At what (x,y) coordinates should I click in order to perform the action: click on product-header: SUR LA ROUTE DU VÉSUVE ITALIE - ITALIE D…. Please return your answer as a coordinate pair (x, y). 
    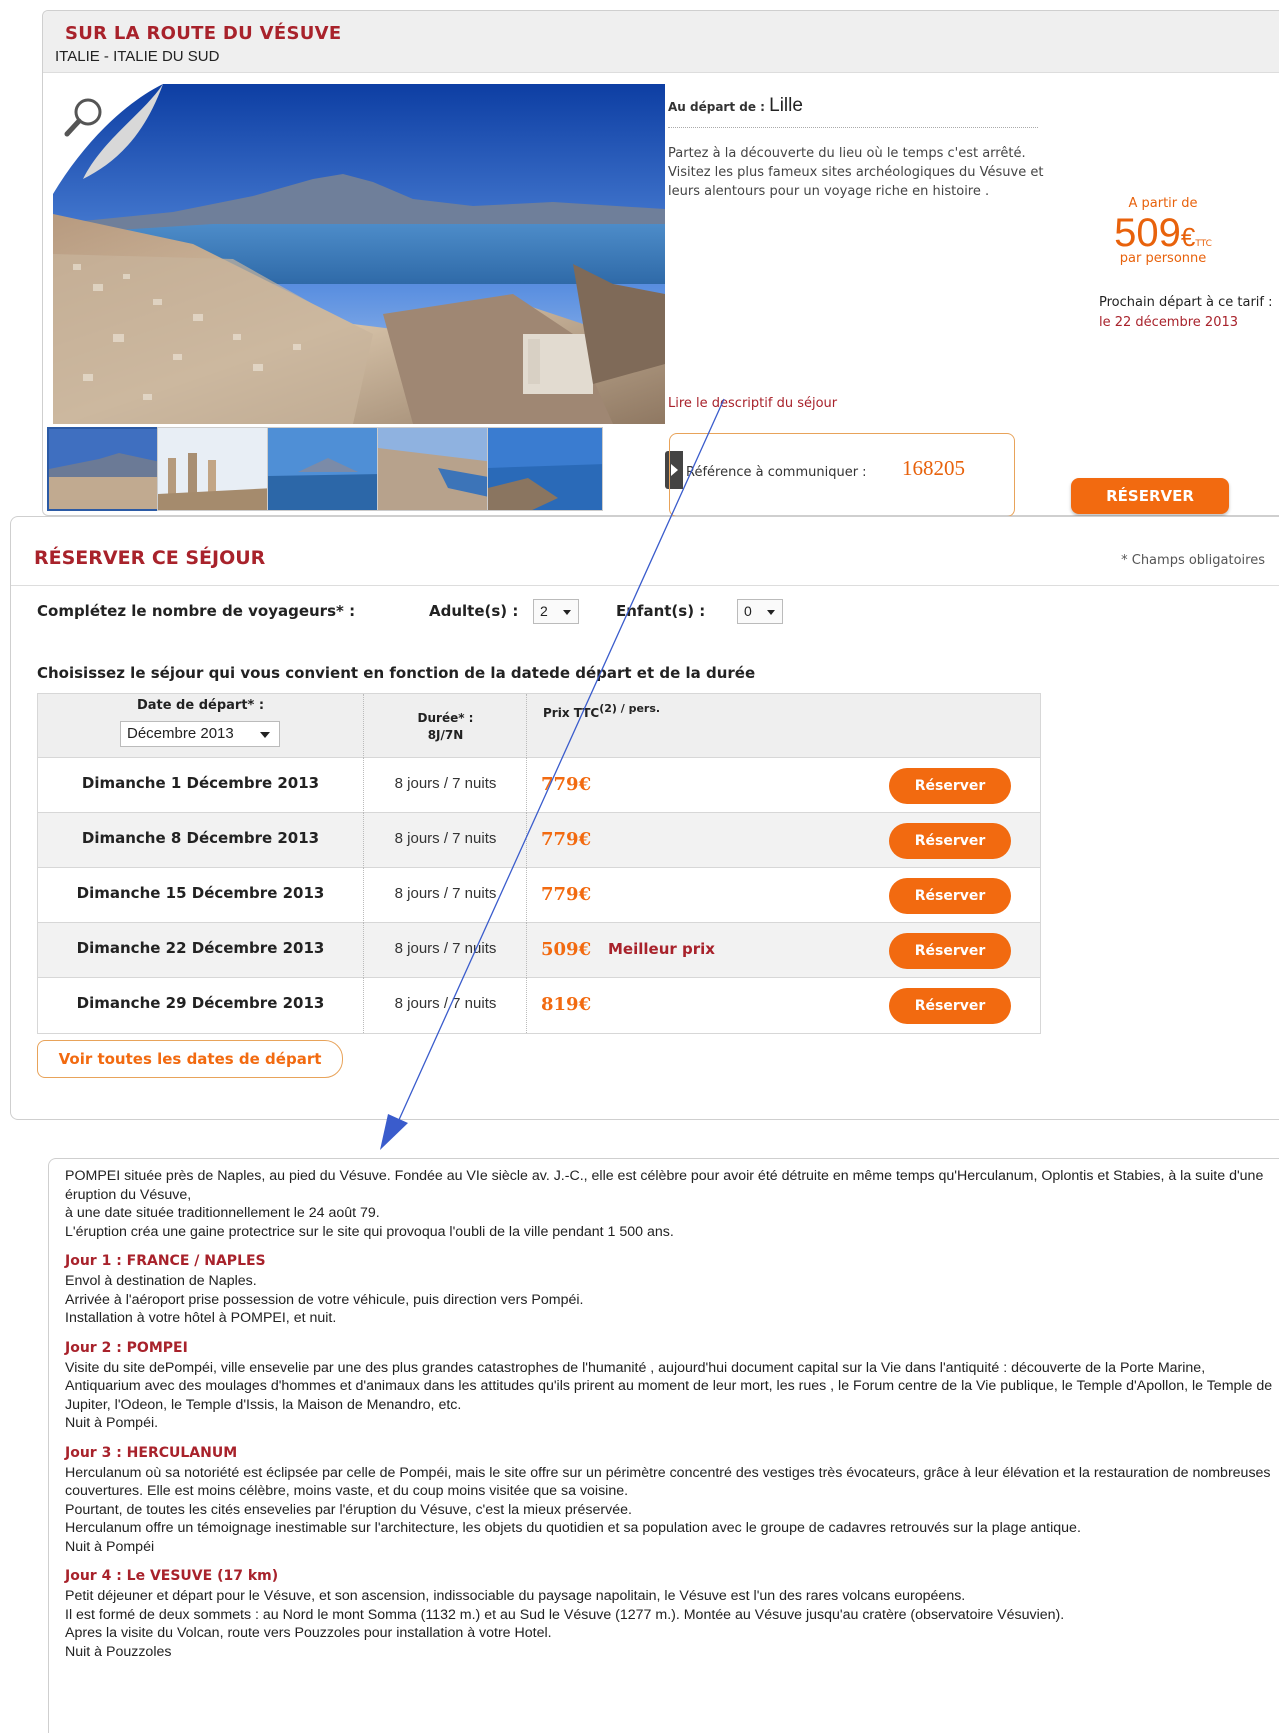
    Looking at the image, I should click on (661, 42).